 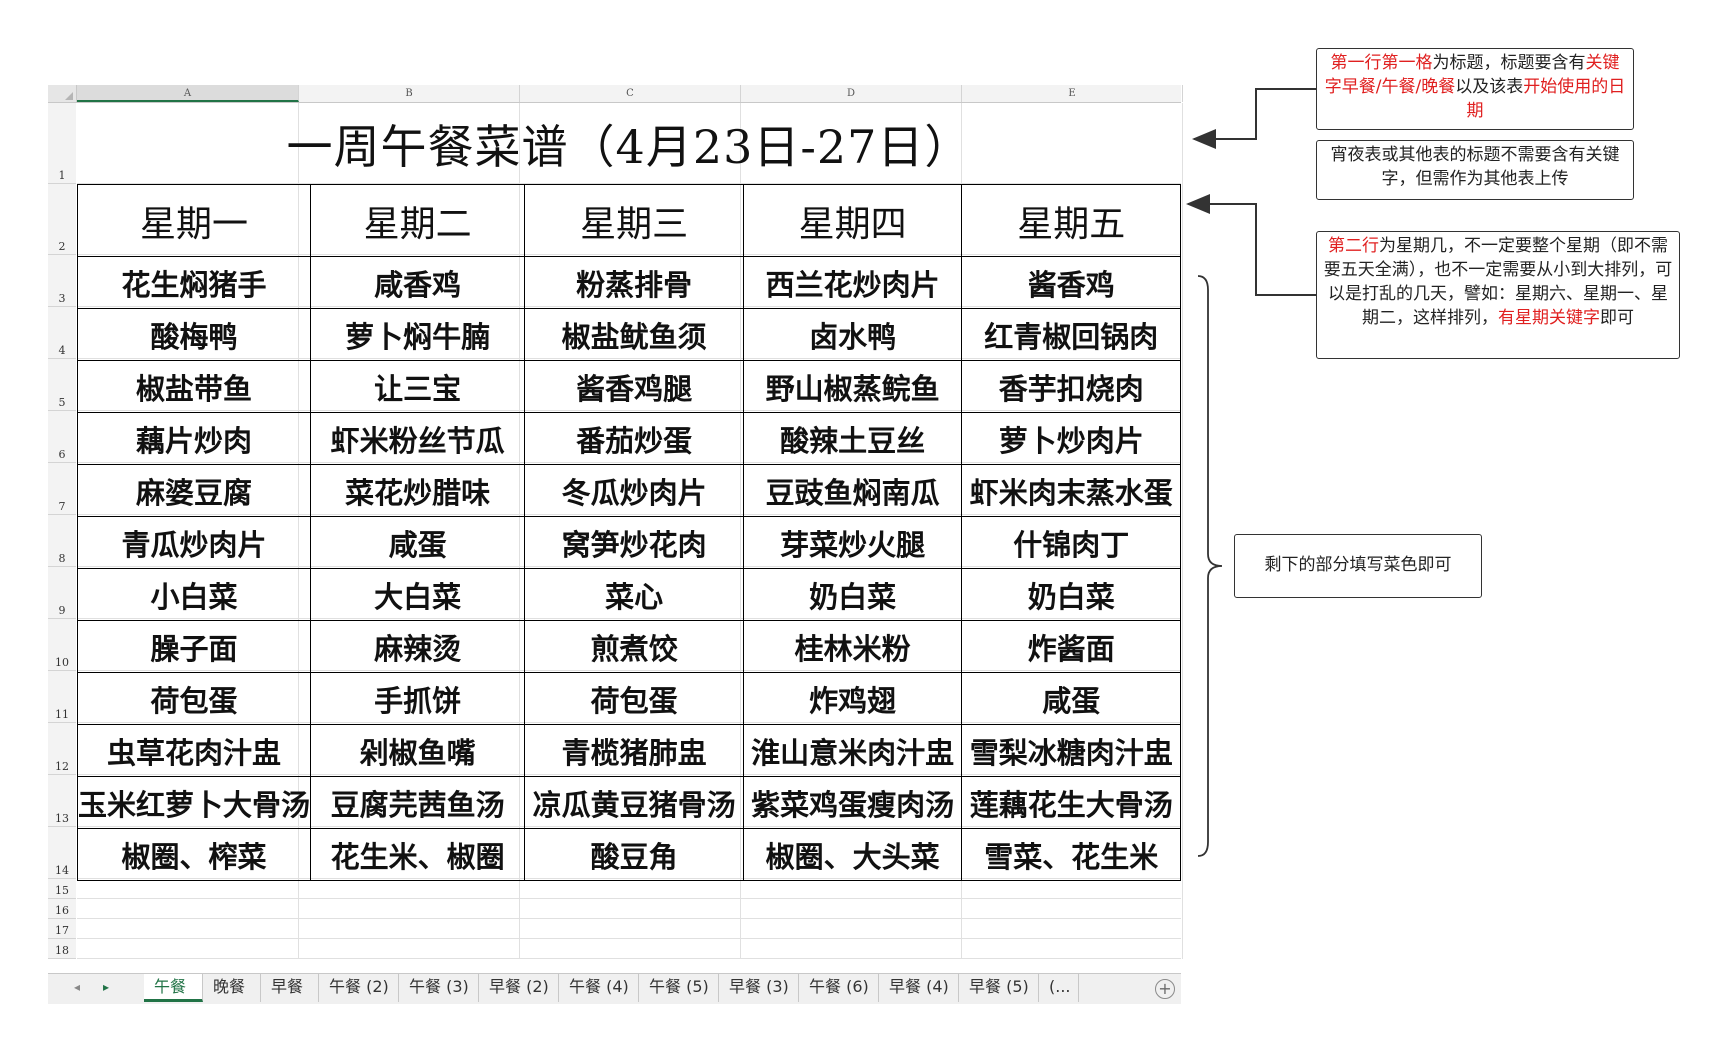 I want to click on dishes-brace, so click(x=1210, y=566).